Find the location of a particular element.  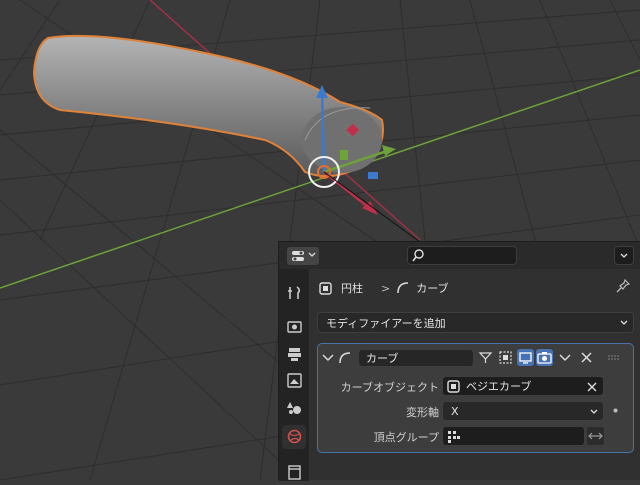

deform-axis-value: X is located at coordinates (455, 411).